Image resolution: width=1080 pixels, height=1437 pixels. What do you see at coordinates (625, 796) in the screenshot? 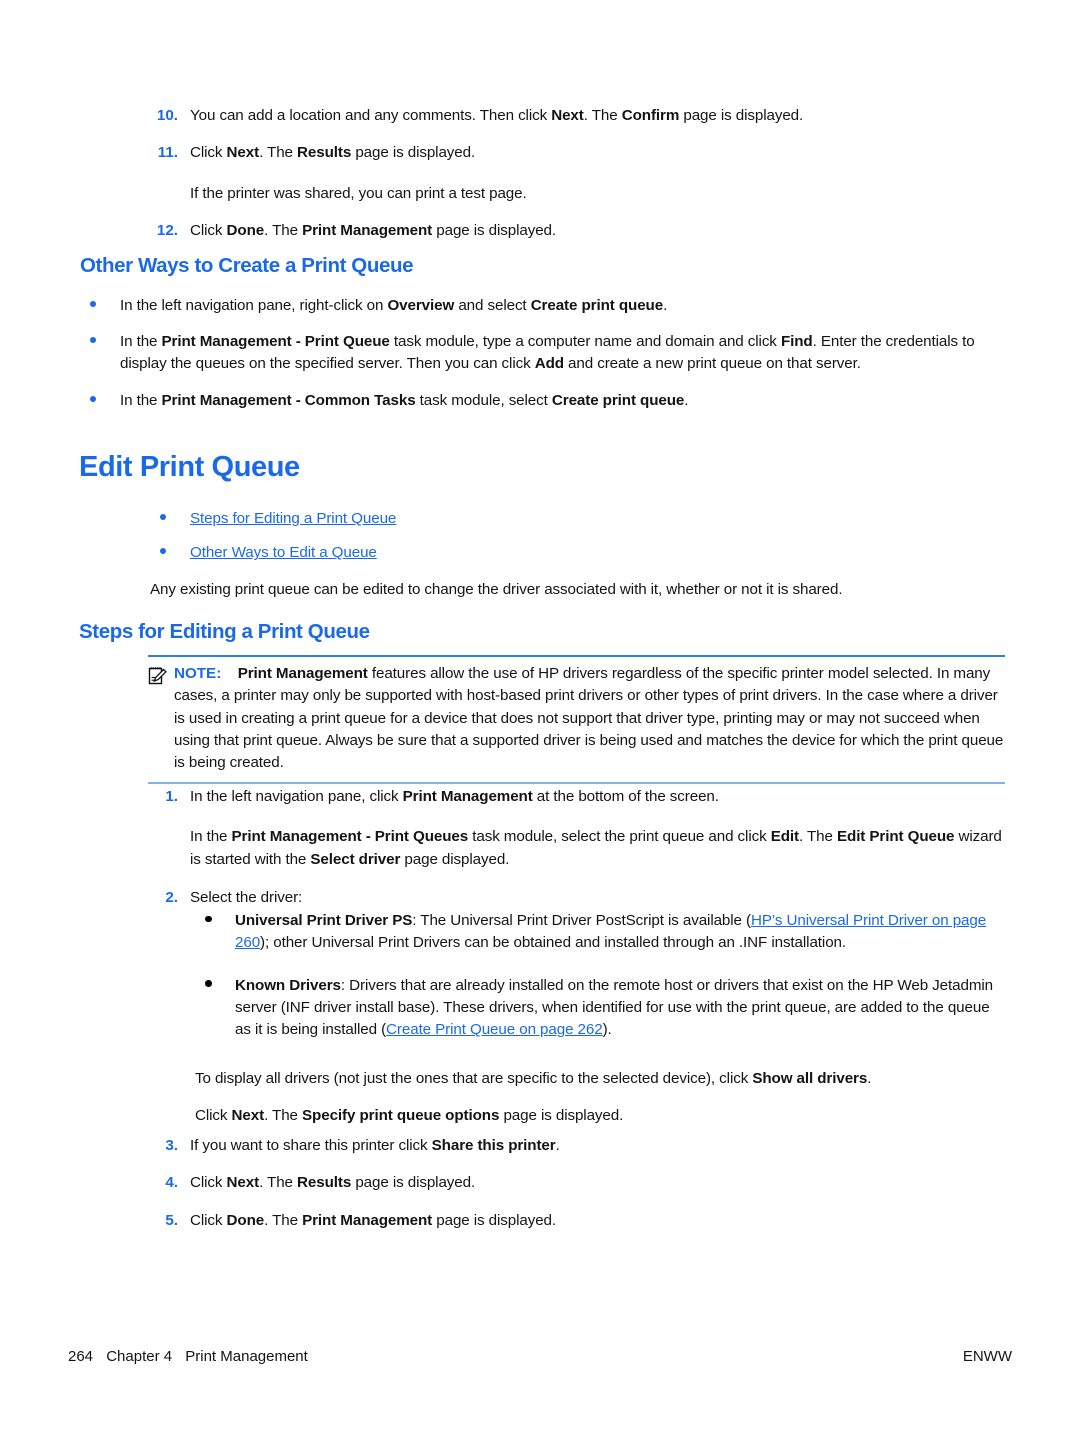
I see `text-run: at the bottom of the screen.` at bounding box center [625, 796].